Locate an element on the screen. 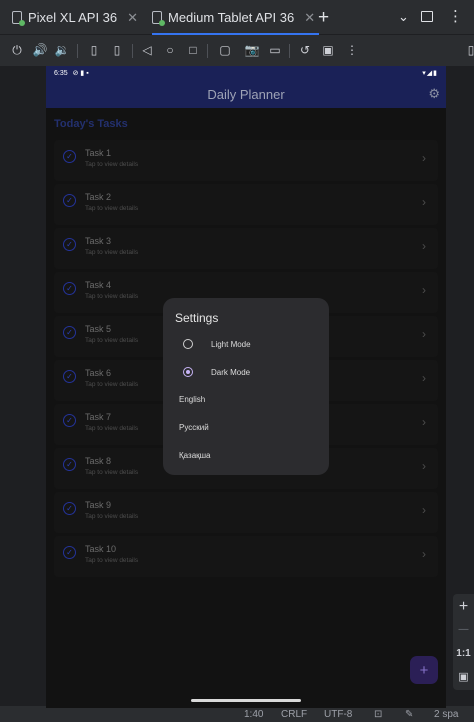 The width and height of the screenshot is (474, 722). emulator-toolbar: ⏻ 🔊 🔉 ▯ ▯ ◁ ○ □ ▢ 📷 ▭ ↺ ▣ ⋮ ▯ is located at coordinates (237, 51).